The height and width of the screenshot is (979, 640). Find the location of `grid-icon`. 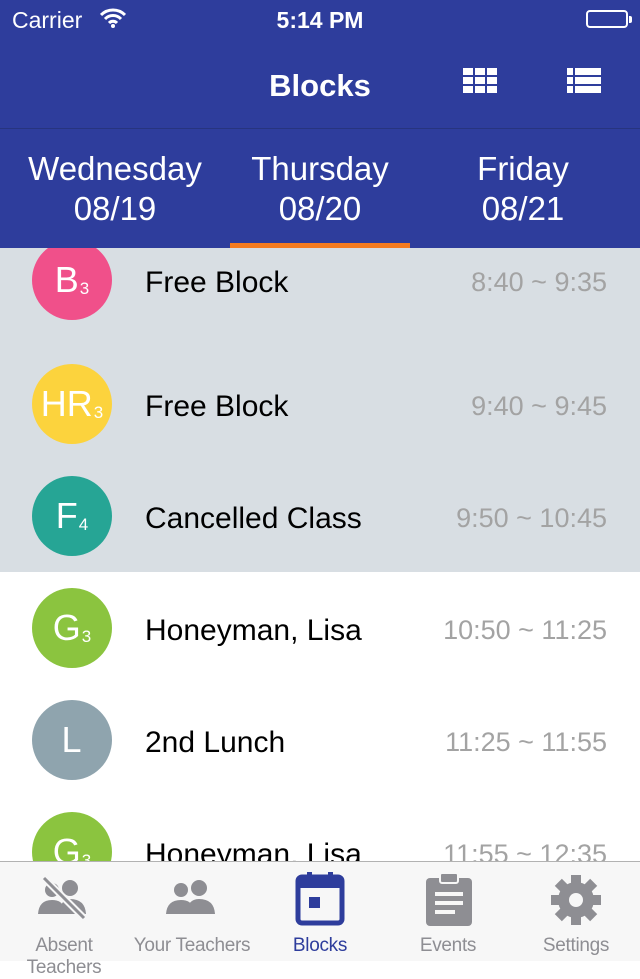

grid-icon is located at coordinates (480, 80).